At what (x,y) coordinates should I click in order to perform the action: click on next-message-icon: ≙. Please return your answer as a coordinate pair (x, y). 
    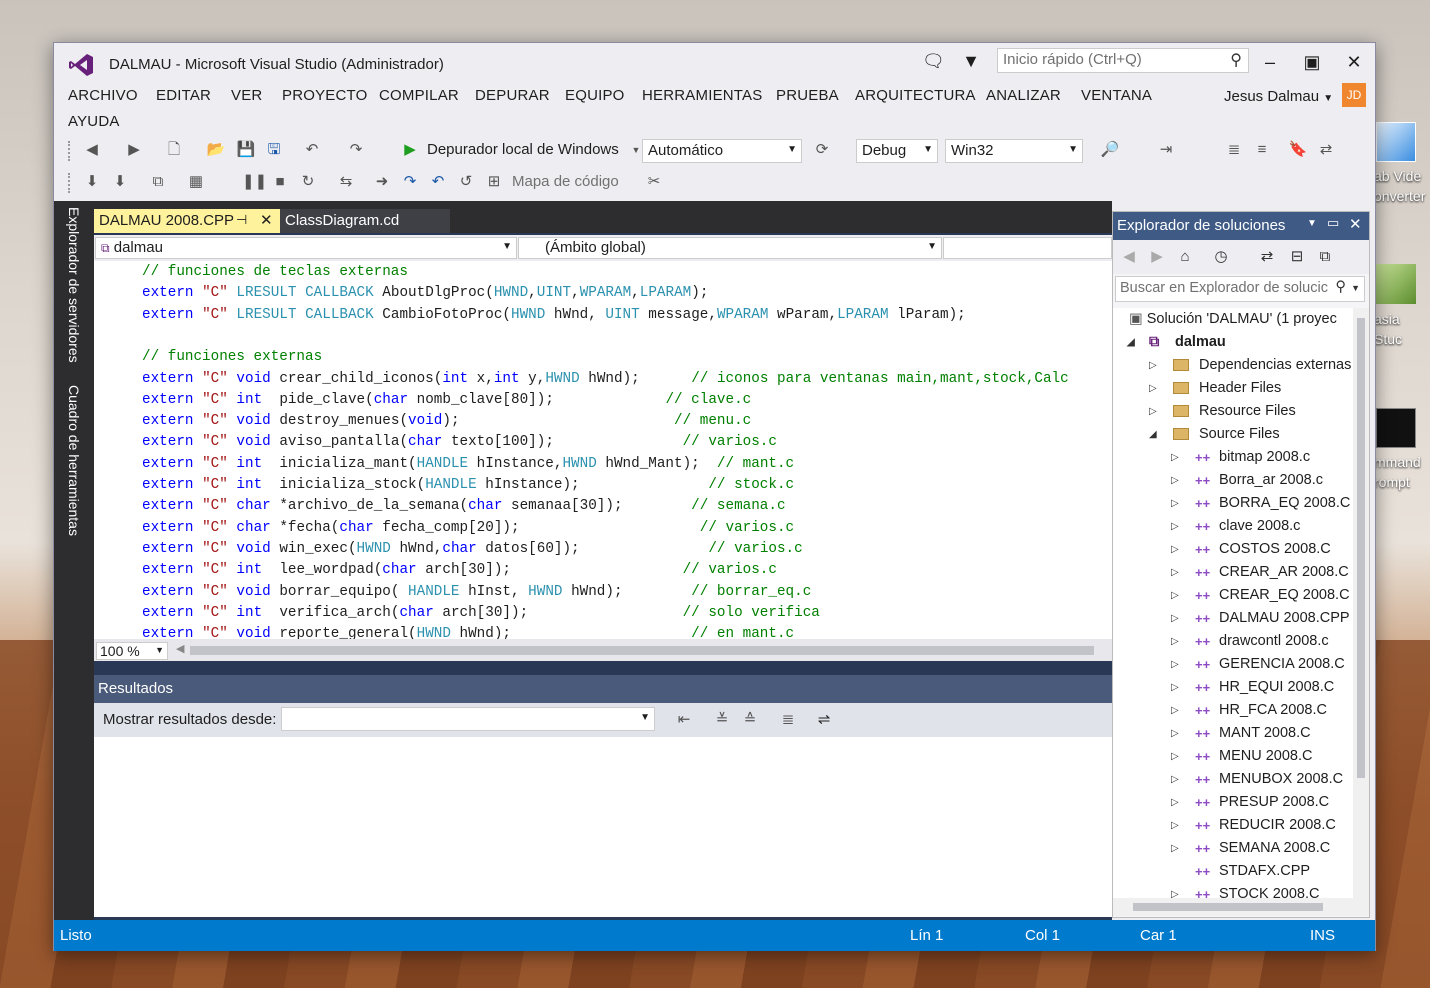
    Looking at the image, I should click on (750, 720).